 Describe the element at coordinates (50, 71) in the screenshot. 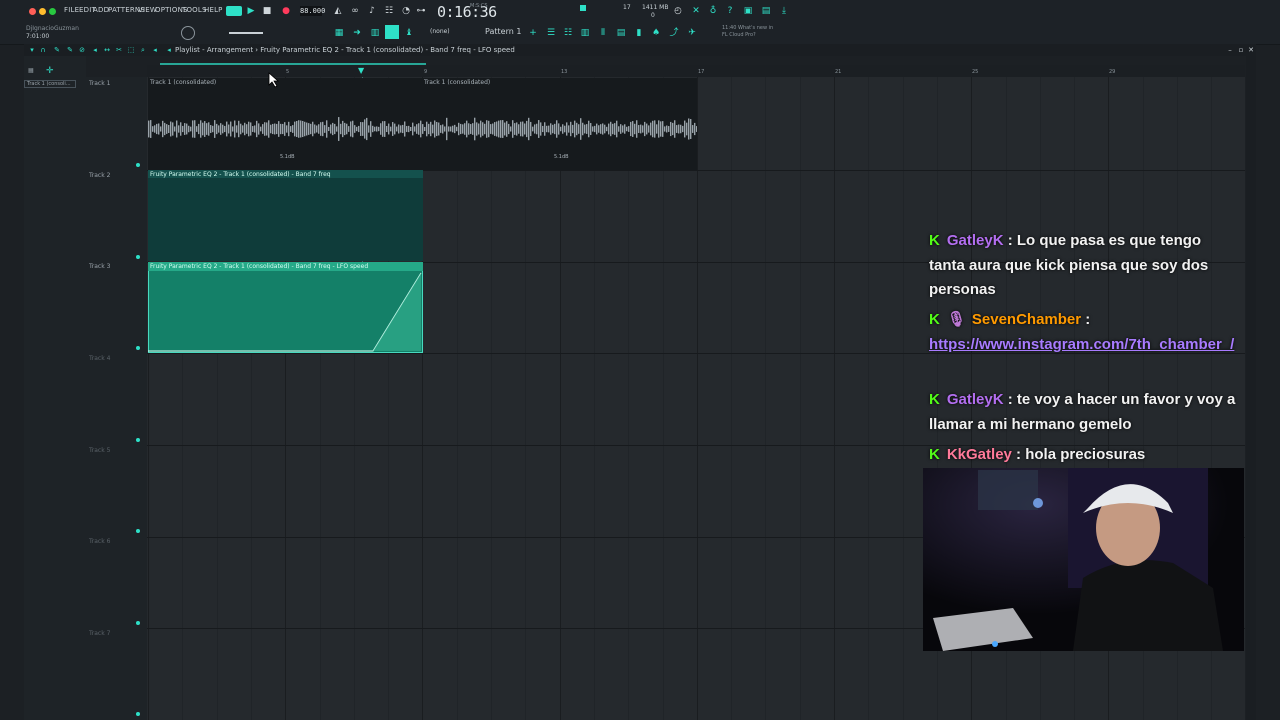

I see `pan-icon: ✛` at that location.